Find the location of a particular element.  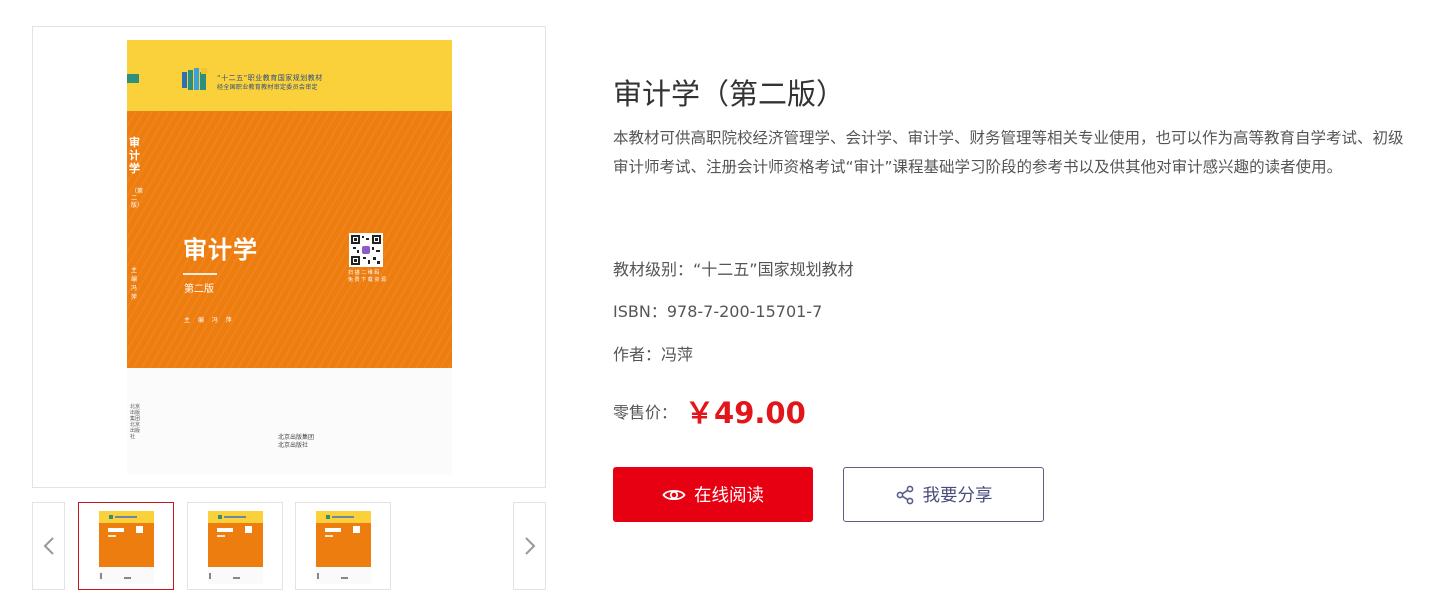

read-online-button: 在线阅读 is located at coordinates (713, 494).